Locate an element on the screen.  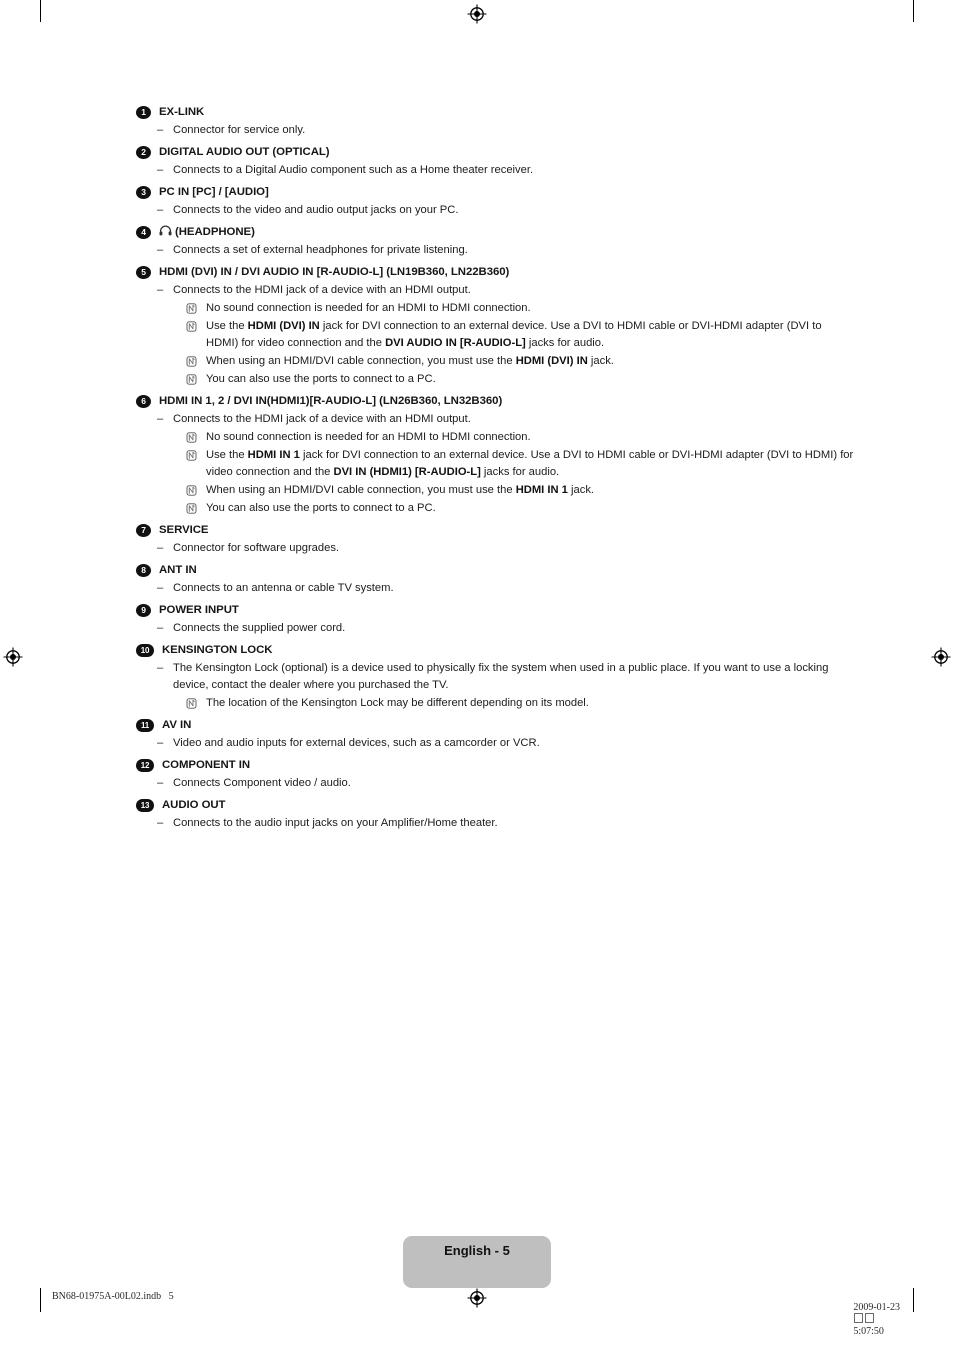
connector-title: SERVICE is located at coordinates (184, 530).